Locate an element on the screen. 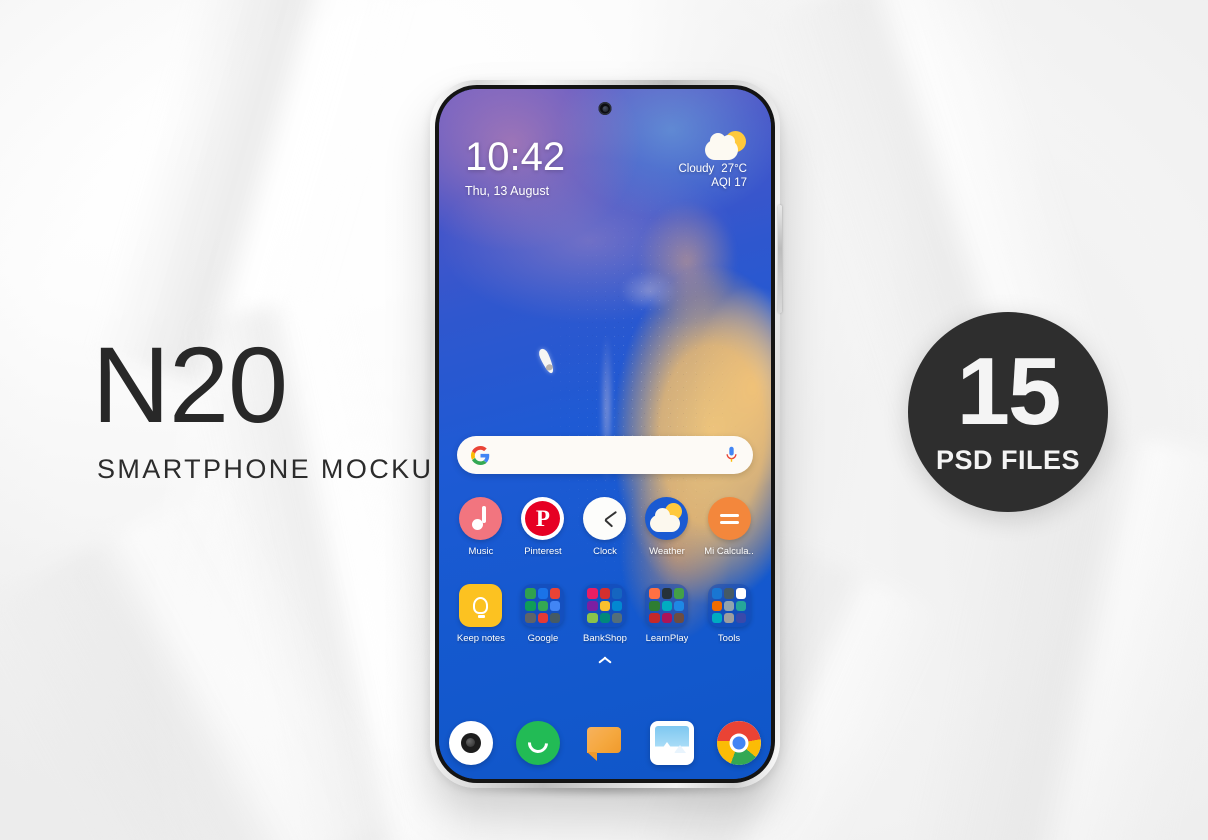 The image size is (1208, 840). weather-temperature: 27°C is located at coordinates (734, 169).